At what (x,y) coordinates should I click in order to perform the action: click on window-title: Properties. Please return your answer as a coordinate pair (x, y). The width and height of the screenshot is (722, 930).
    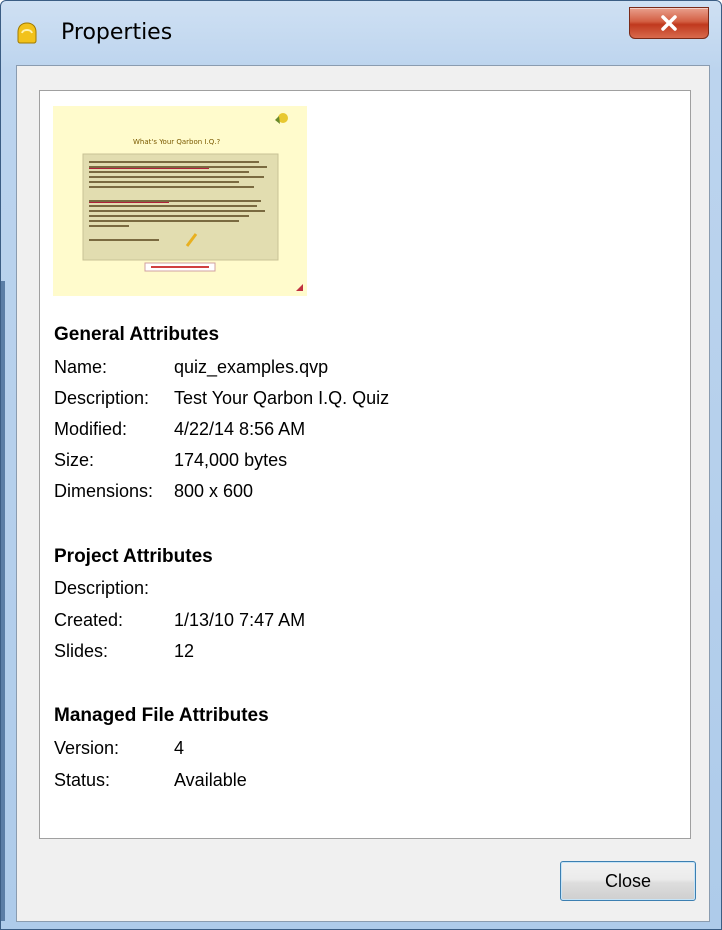
    Looking at the image, I should click on (117, 32).